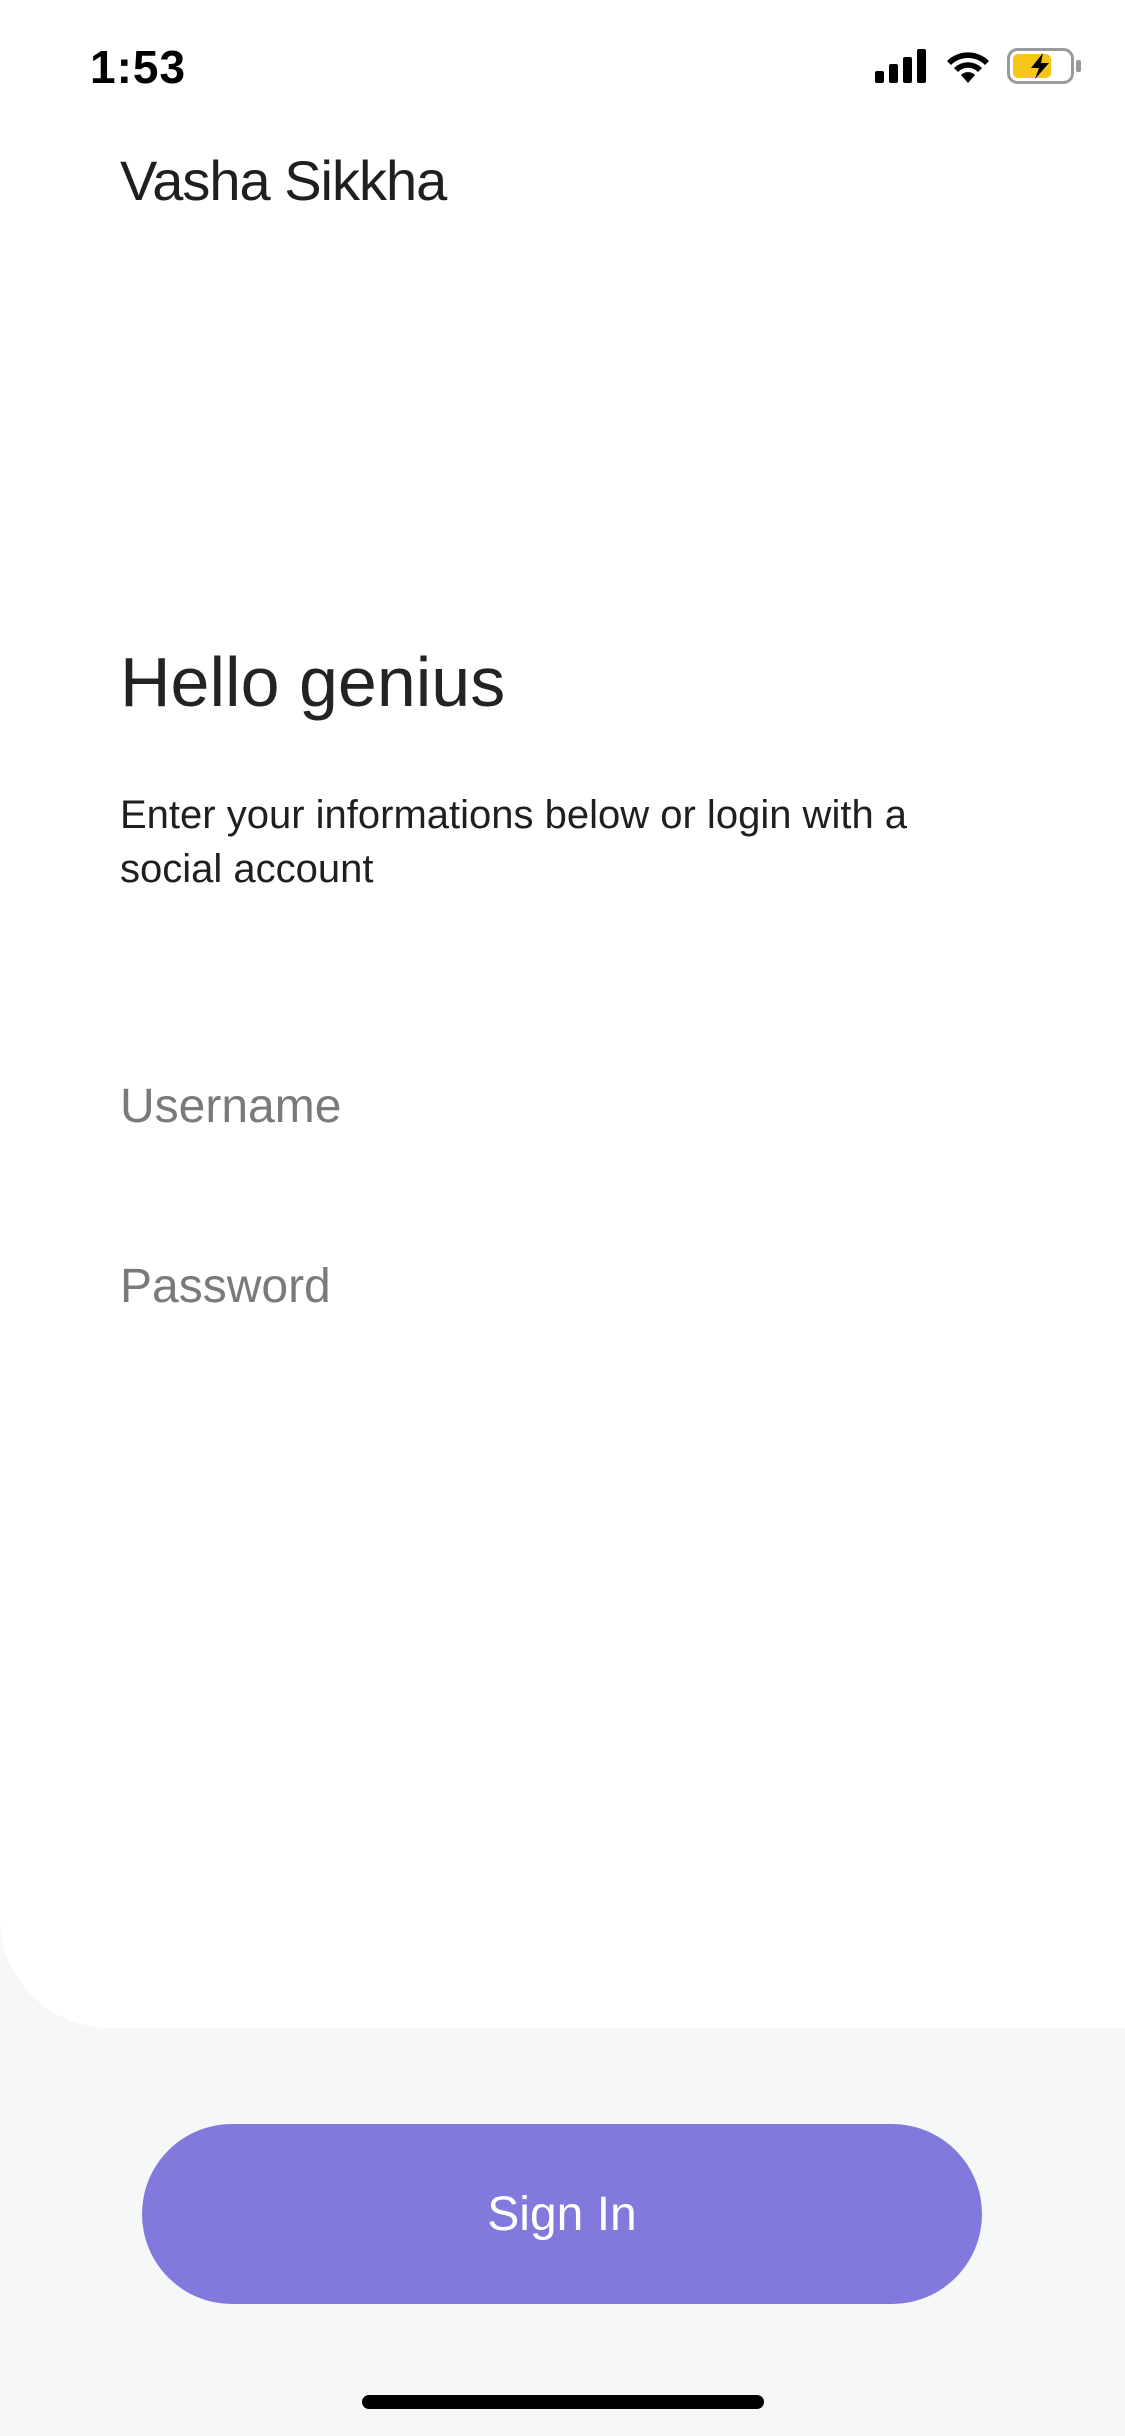  I want to click on battery-charging-icon, so click(1044, 66).